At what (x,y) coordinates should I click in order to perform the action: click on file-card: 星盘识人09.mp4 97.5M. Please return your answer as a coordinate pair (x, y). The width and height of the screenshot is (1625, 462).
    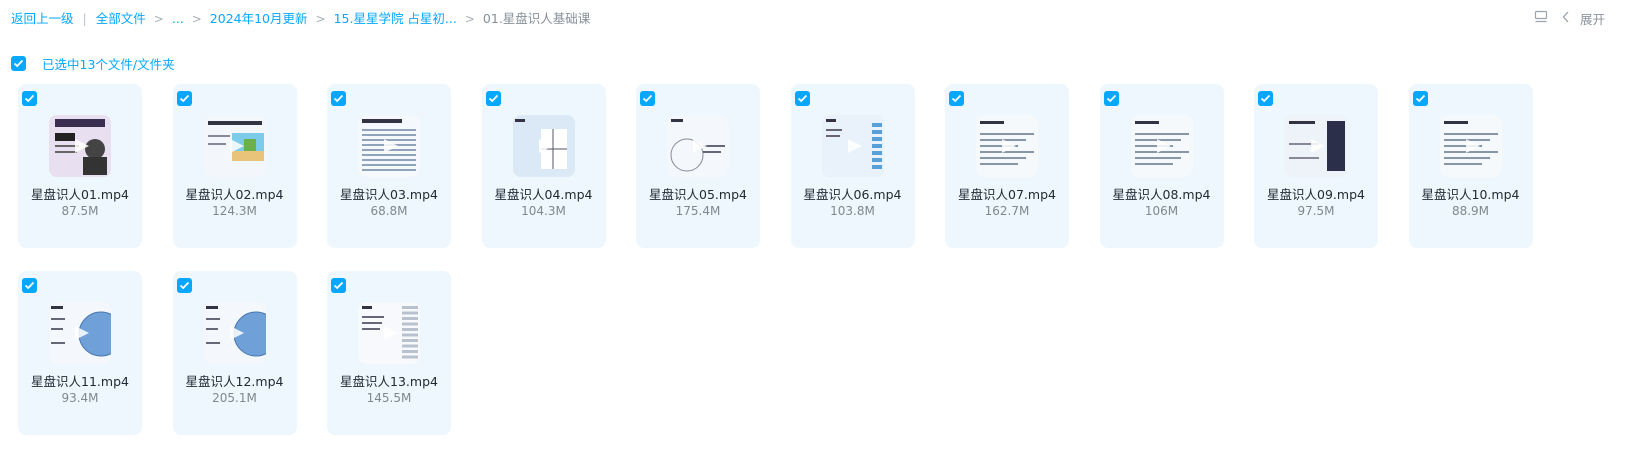
    Looking at the image, I should click on (1316, 166).